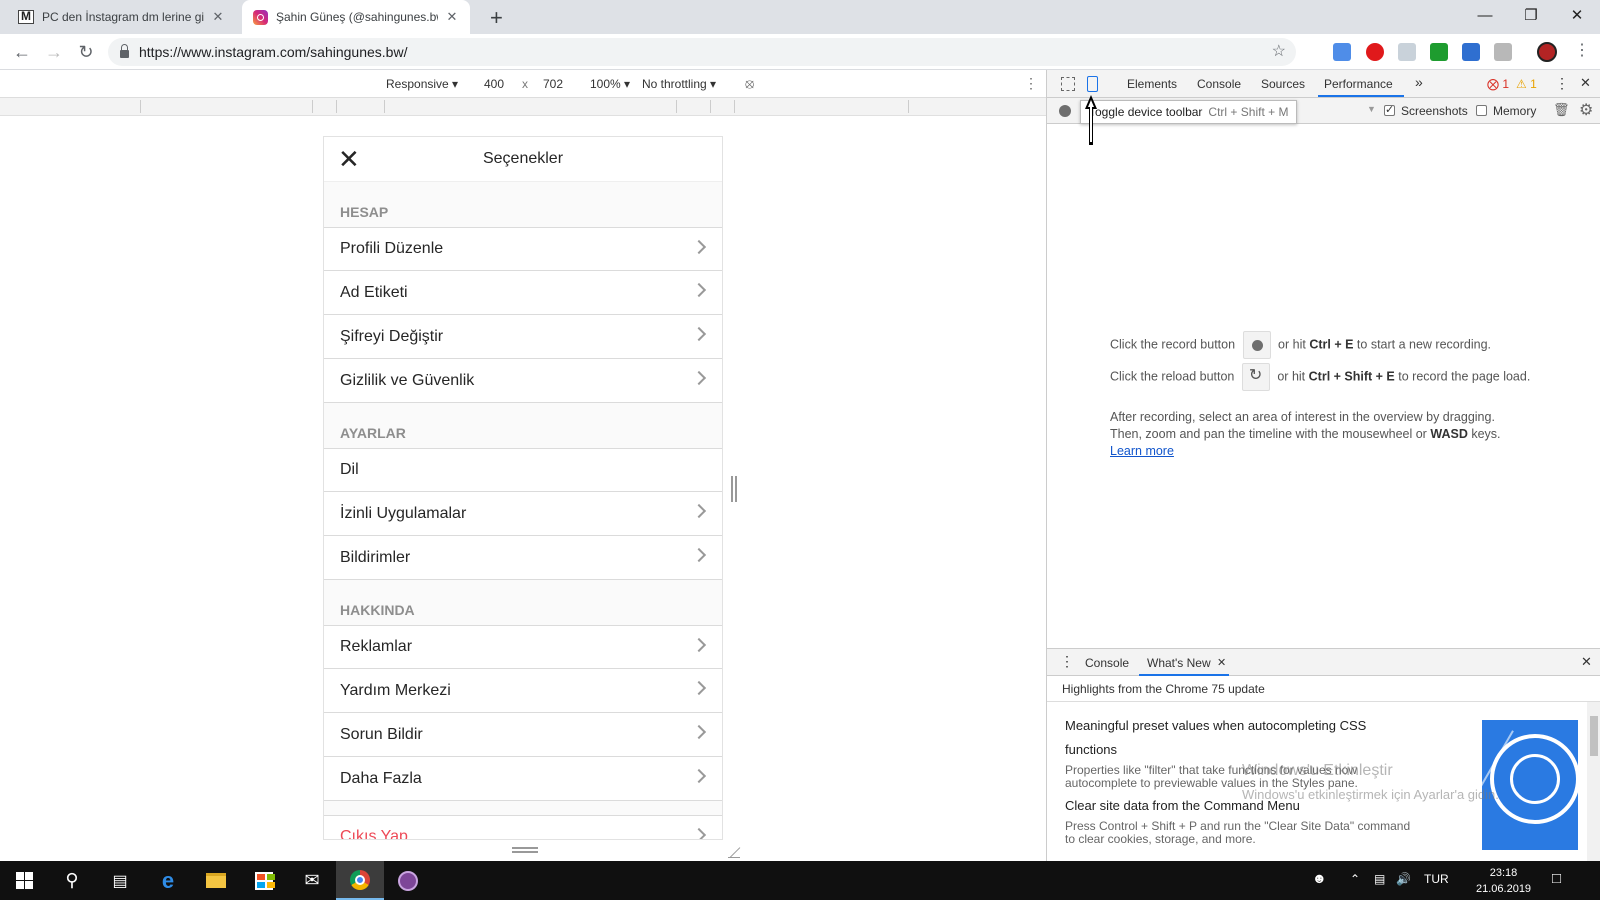  I want to click on menu-item-change-password: Şifreyi Değiştir, so click(523, 337).